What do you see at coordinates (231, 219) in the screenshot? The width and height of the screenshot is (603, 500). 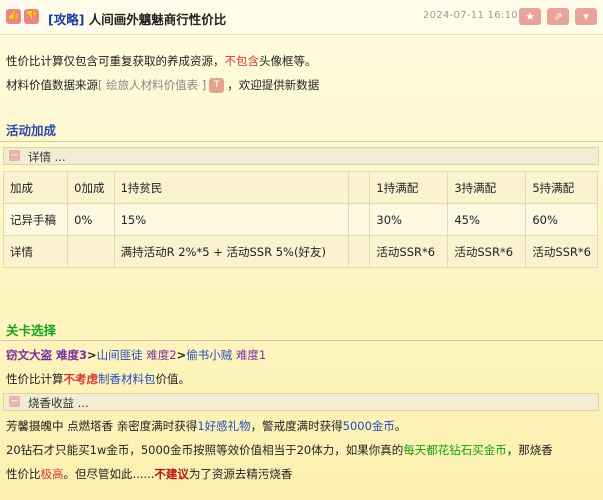 I see `table-cell: 15%` at bounding box center [231, 219].